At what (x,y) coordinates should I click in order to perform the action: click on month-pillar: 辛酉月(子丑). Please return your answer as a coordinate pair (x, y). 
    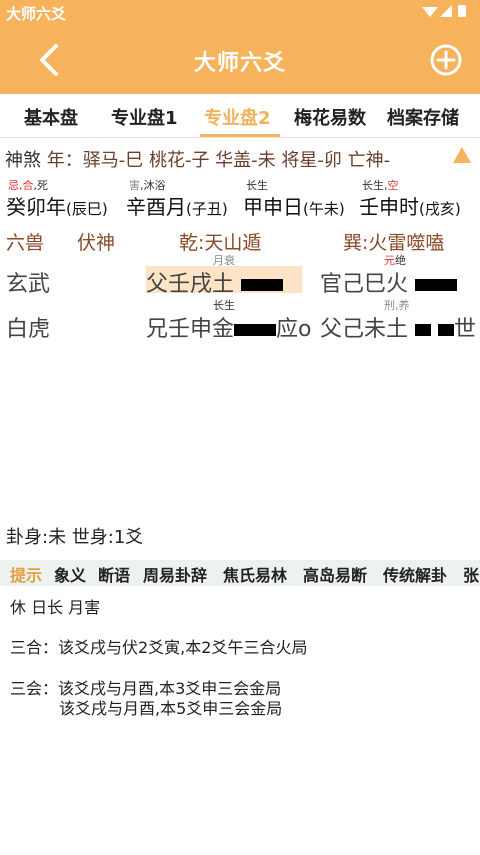
    Looking at the image, I should click on (177, 207).